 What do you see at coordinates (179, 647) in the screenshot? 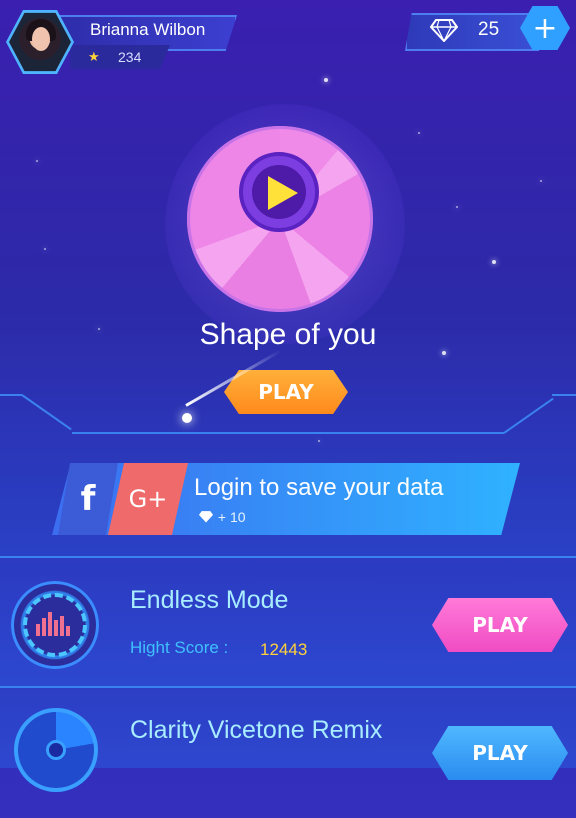
I see `high-score-label: Hight Score :` at bounding box center [179, 647].